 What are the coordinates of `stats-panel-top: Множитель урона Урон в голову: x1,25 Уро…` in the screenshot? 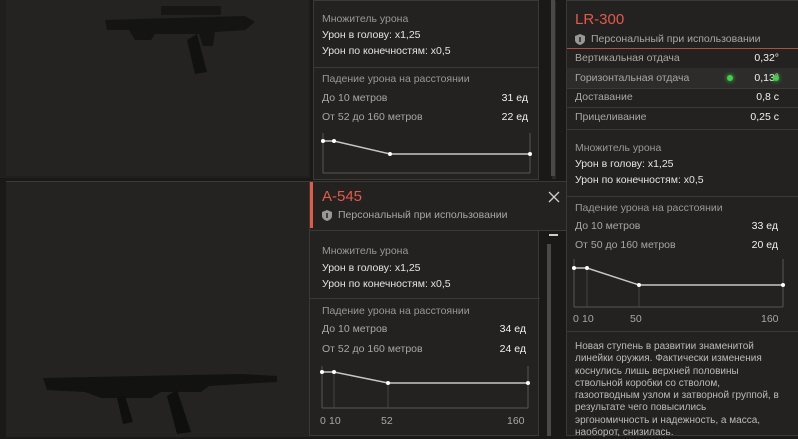 It's located at (434, 90).